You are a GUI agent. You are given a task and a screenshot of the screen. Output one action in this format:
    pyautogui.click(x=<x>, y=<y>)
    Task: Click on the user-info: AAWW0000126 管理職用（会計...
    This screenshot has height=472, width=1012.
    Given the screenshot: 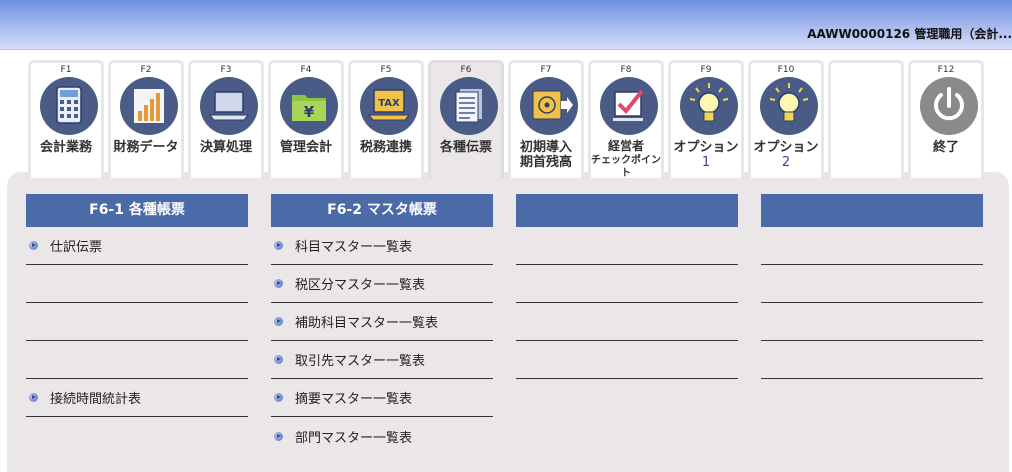 What is the action you would take?
    pyautogui.click(x=909, y=34)
    